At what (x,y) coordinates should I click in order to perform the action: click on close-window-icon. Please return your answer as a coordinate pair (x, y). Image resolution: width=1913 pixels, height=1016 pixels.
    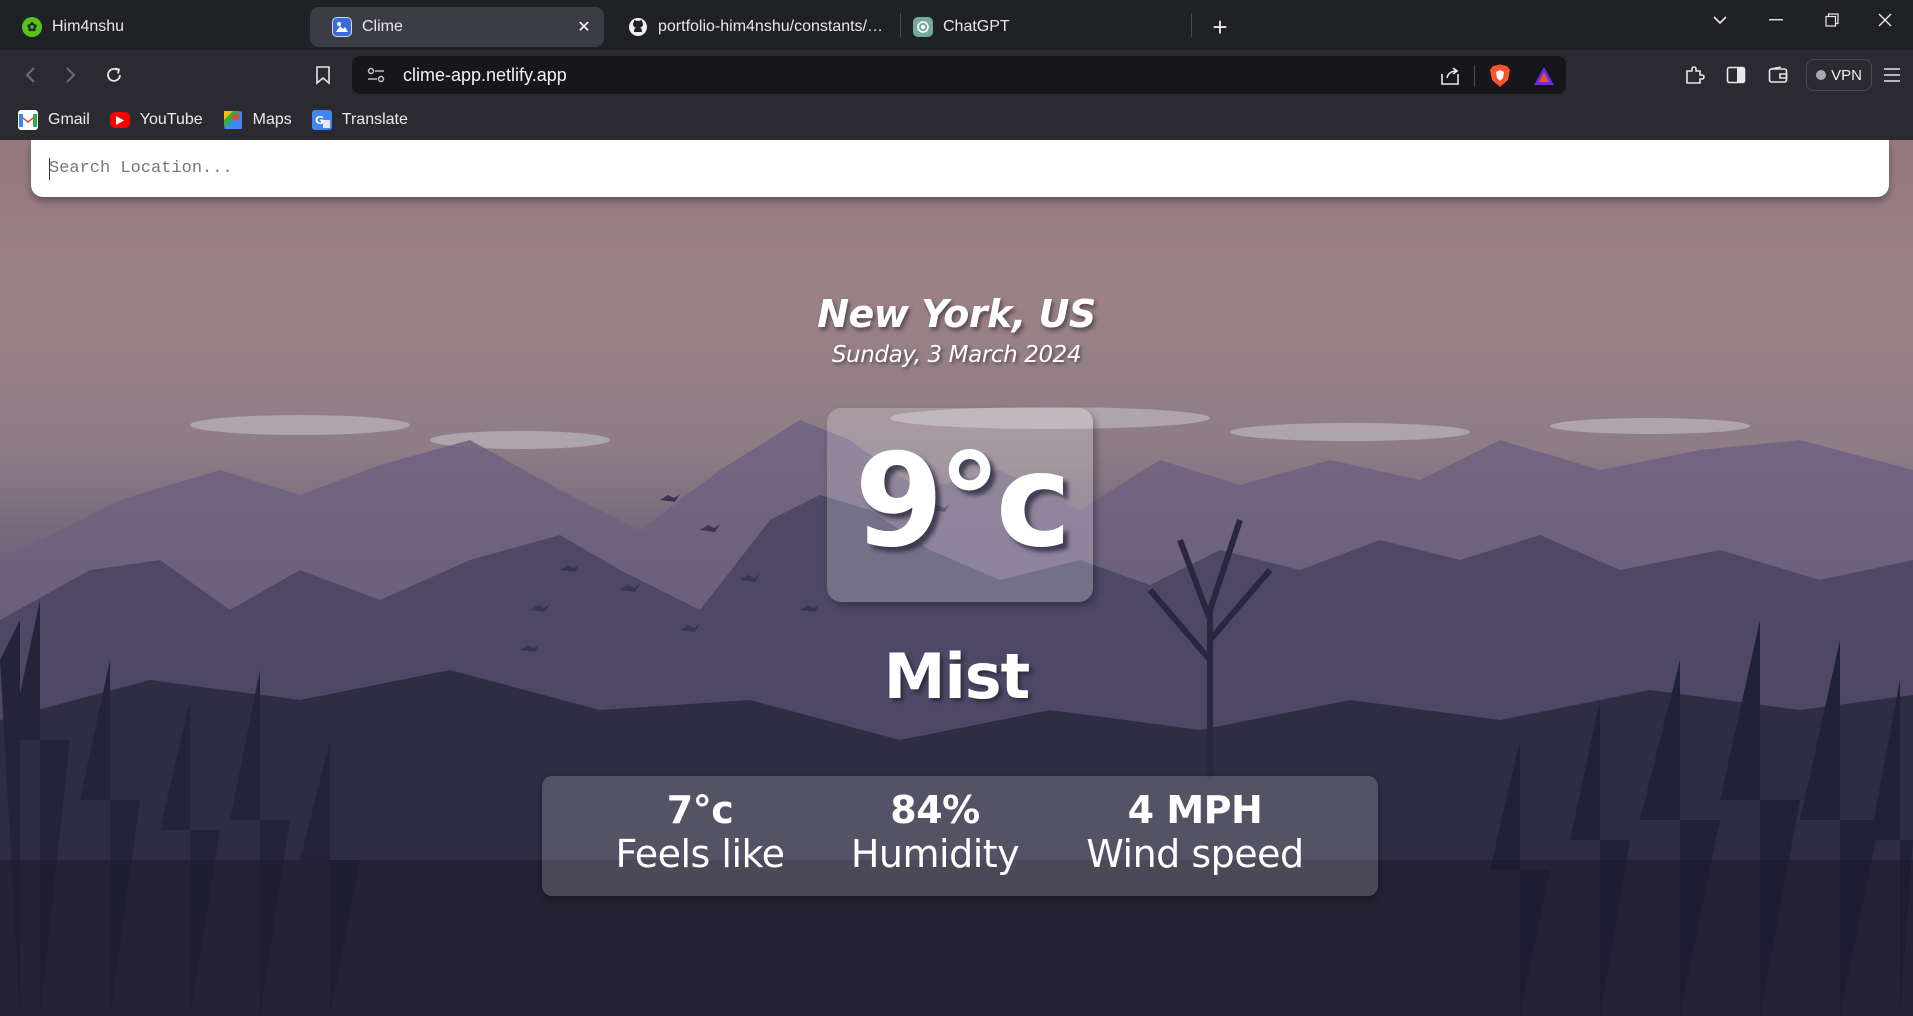
    Looking at the image, I should click on (1885, 20).